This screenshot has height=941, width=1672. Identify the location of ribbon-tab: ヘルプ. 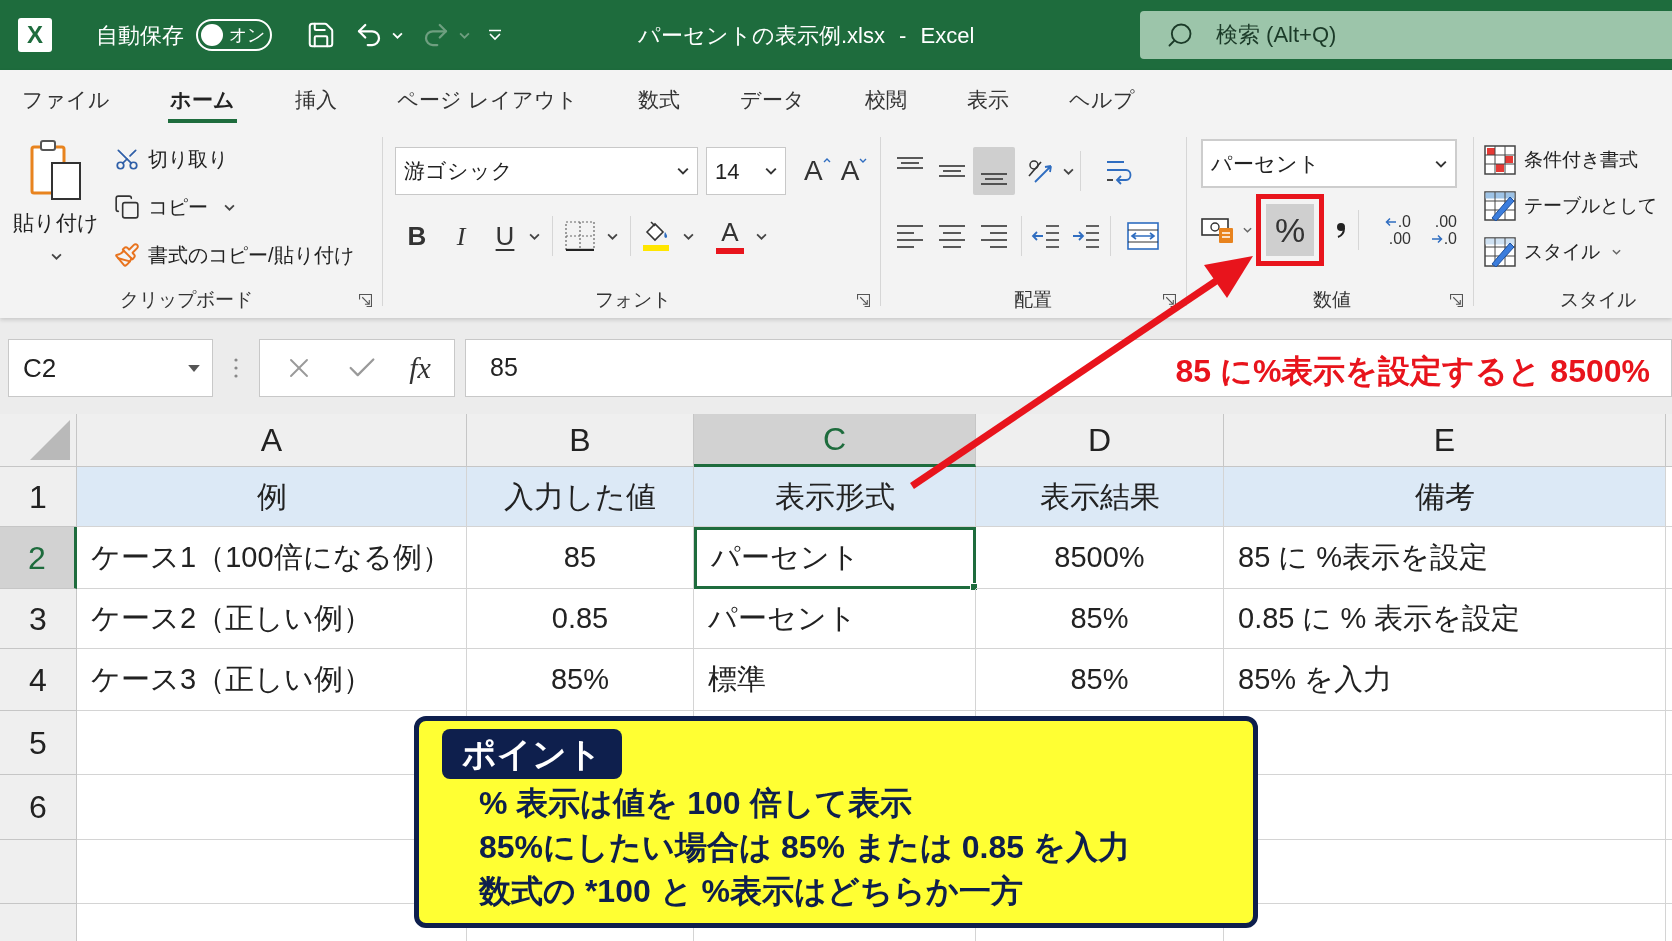
(1101, 101).